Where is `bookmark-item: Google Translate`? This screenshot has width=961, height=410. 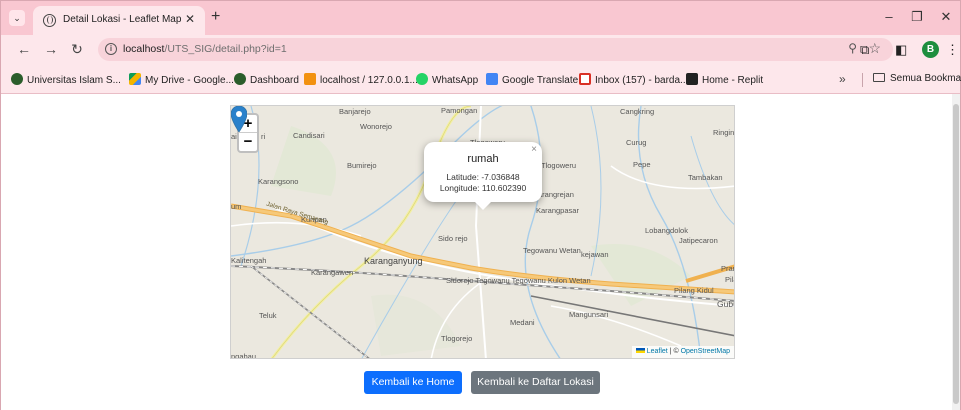
bookmark-item: Google Translate is located at coordinates (532, 79).